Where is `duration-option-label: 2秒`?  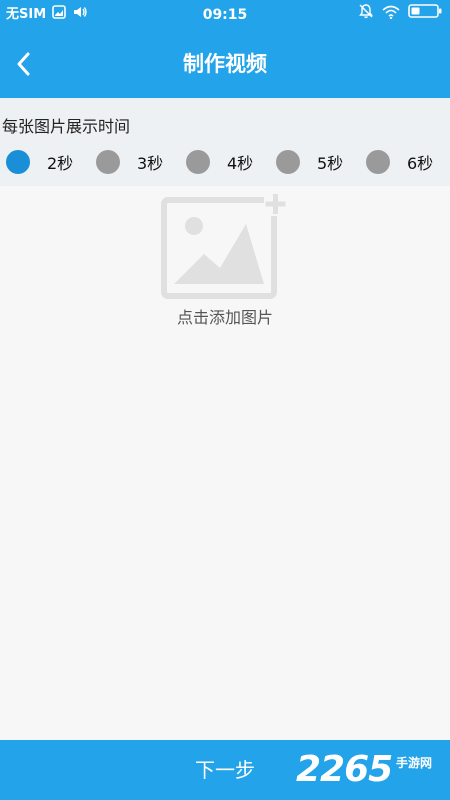
duration-option-label: 2秒 is located at coordinates (60, 163).